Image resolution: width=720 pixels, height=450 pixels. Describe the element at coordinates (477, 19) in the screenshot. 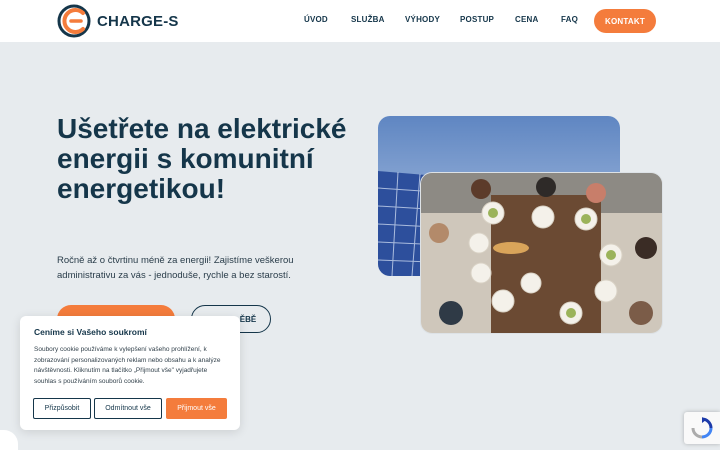

I see `nav-item-postup: POSTUP` at that location.